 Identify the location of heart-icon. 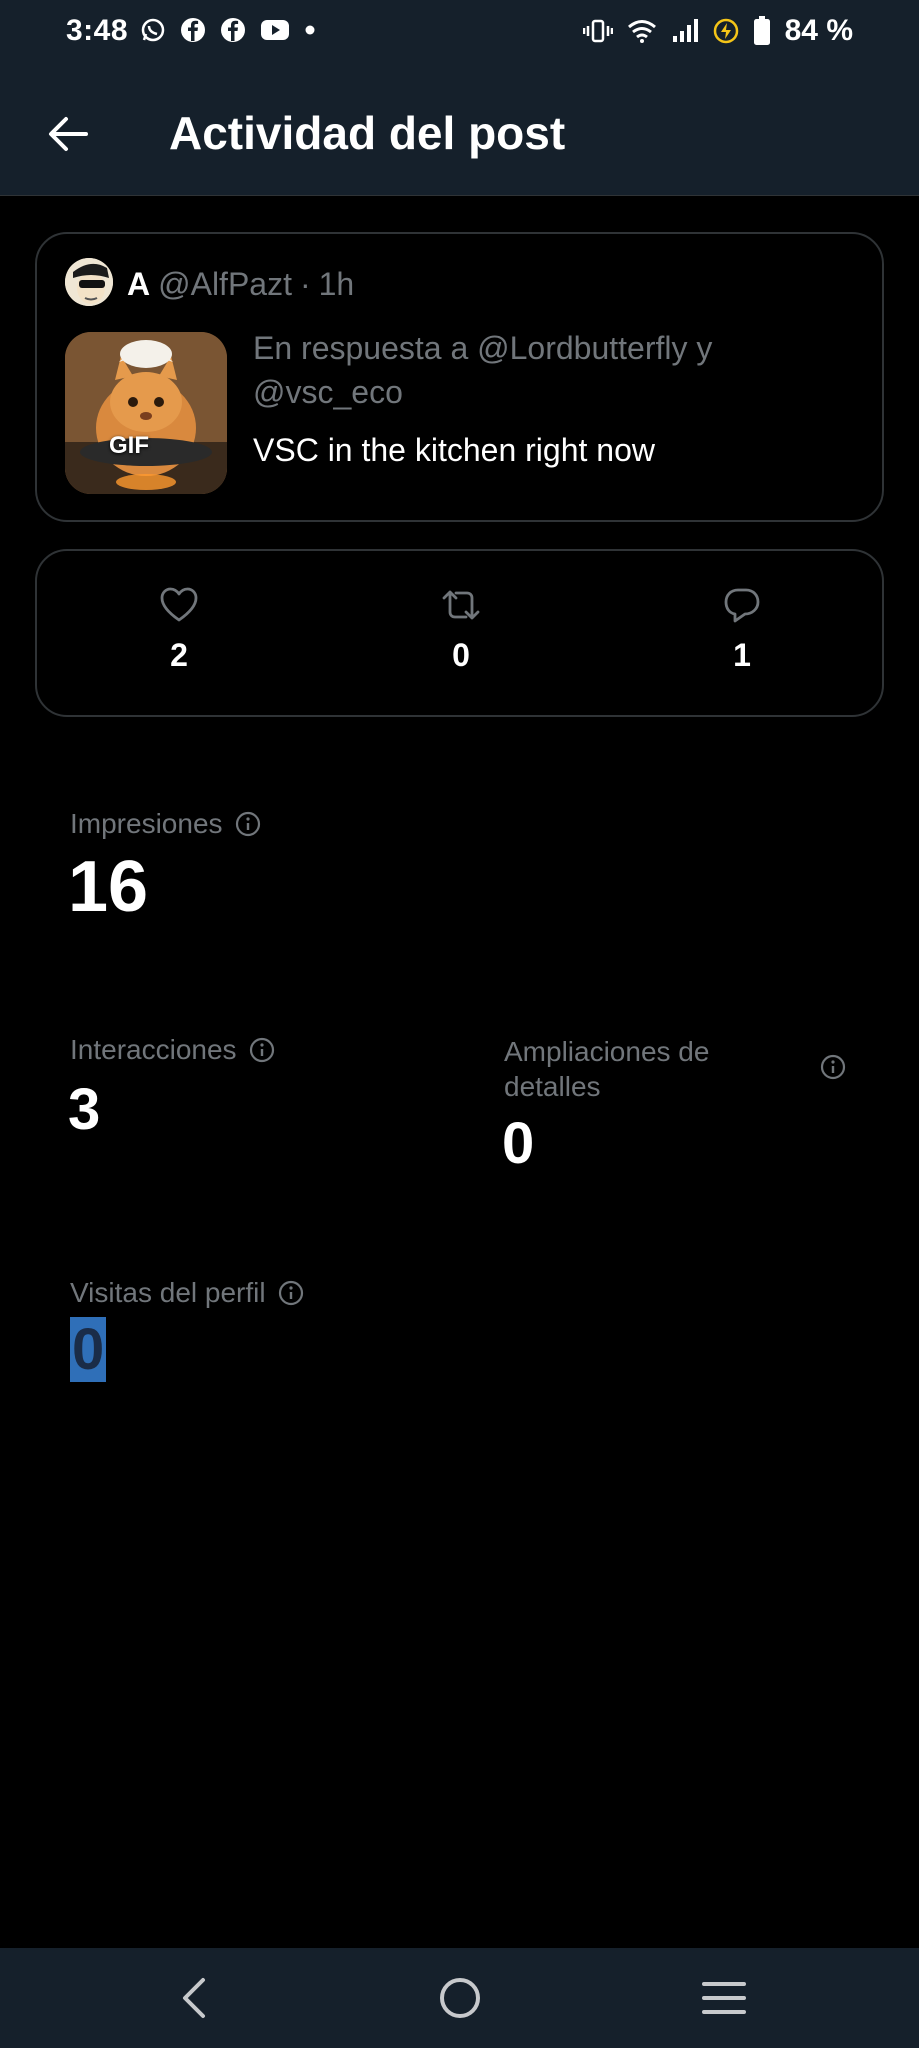
(179, 605).